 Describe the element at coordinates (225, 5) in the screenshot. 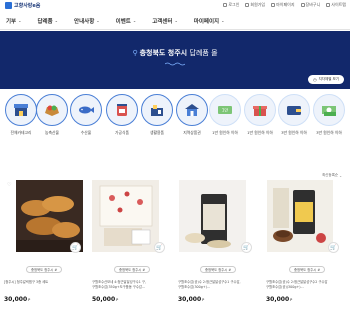

I see `lock-icon` at that location.